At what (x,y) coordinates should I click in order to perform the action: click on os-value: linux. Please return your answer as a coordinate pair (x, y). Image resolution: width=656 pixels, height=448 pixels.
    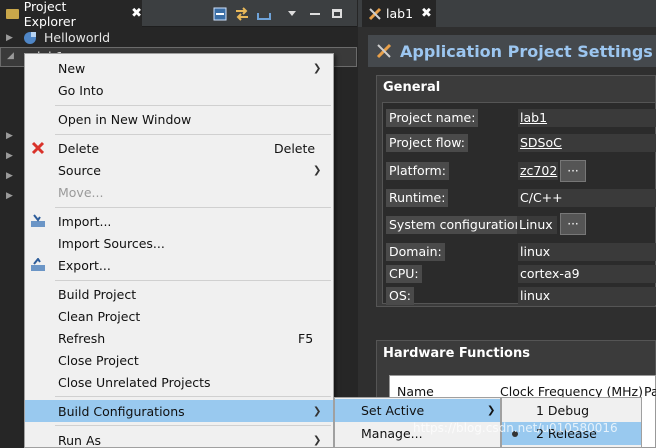
    Looking at the image, I should click on (587, 296).